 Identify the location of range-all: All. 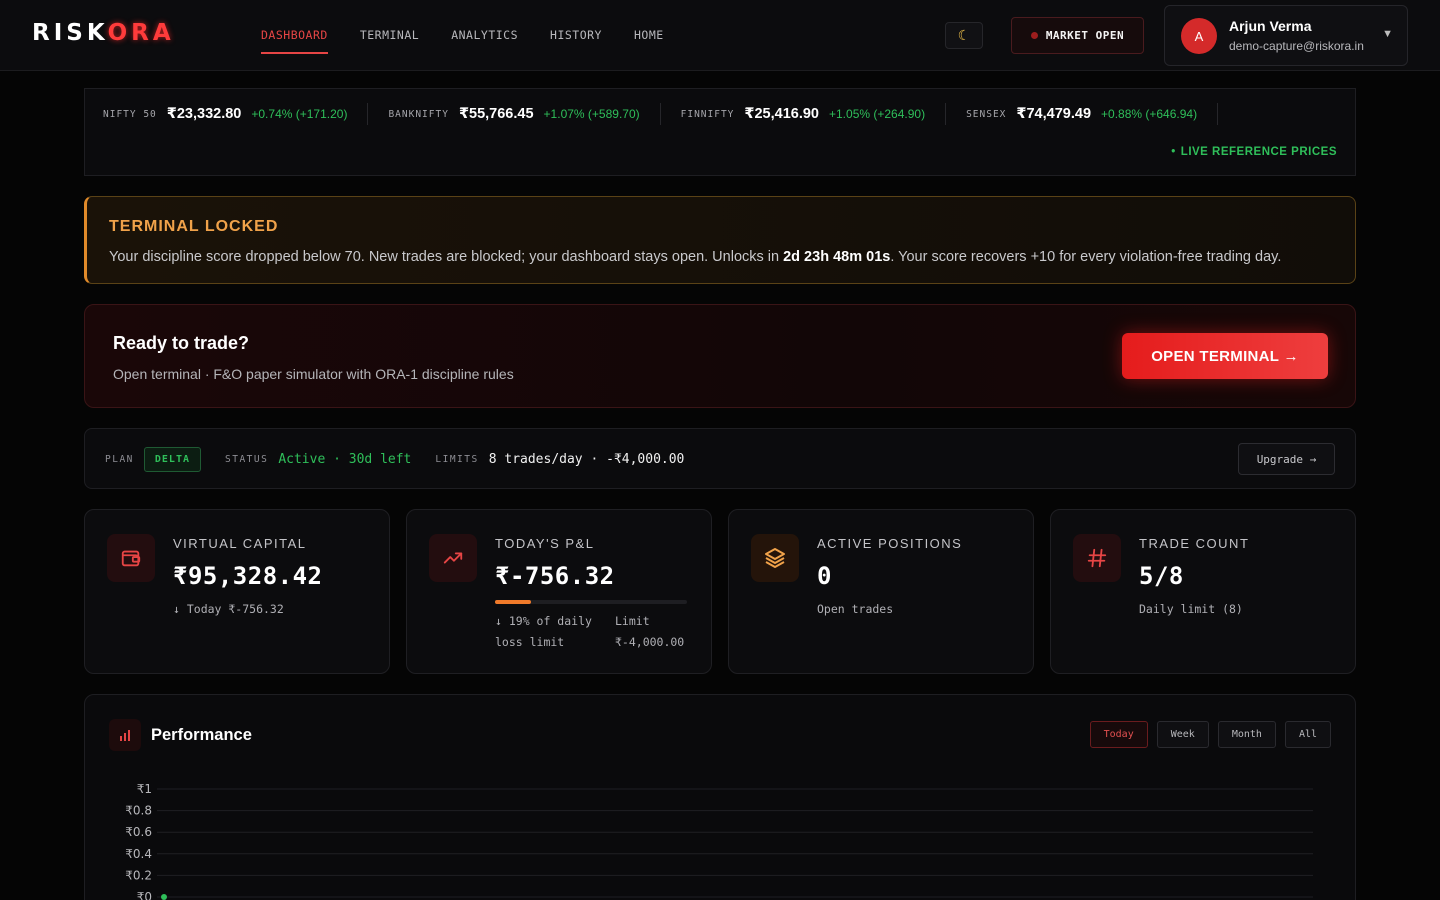
(1307, 734).